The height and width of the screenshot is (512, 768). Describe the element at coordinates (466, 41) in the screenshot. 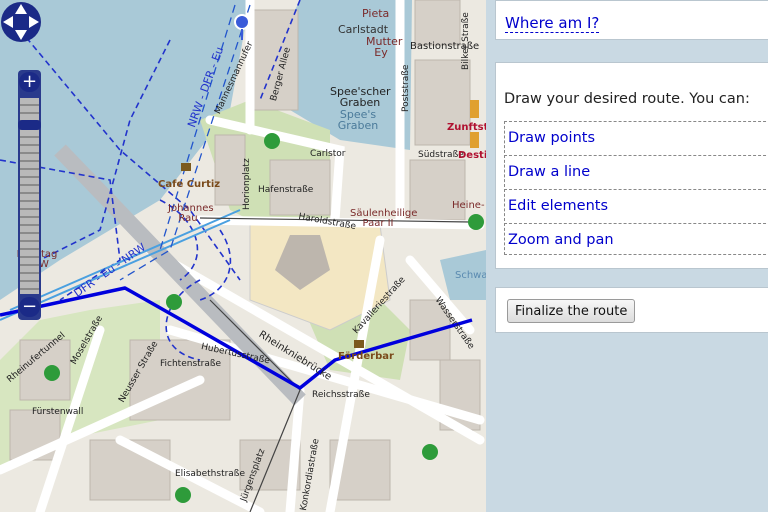

I see `map-label: Bilker Straße` at that location.